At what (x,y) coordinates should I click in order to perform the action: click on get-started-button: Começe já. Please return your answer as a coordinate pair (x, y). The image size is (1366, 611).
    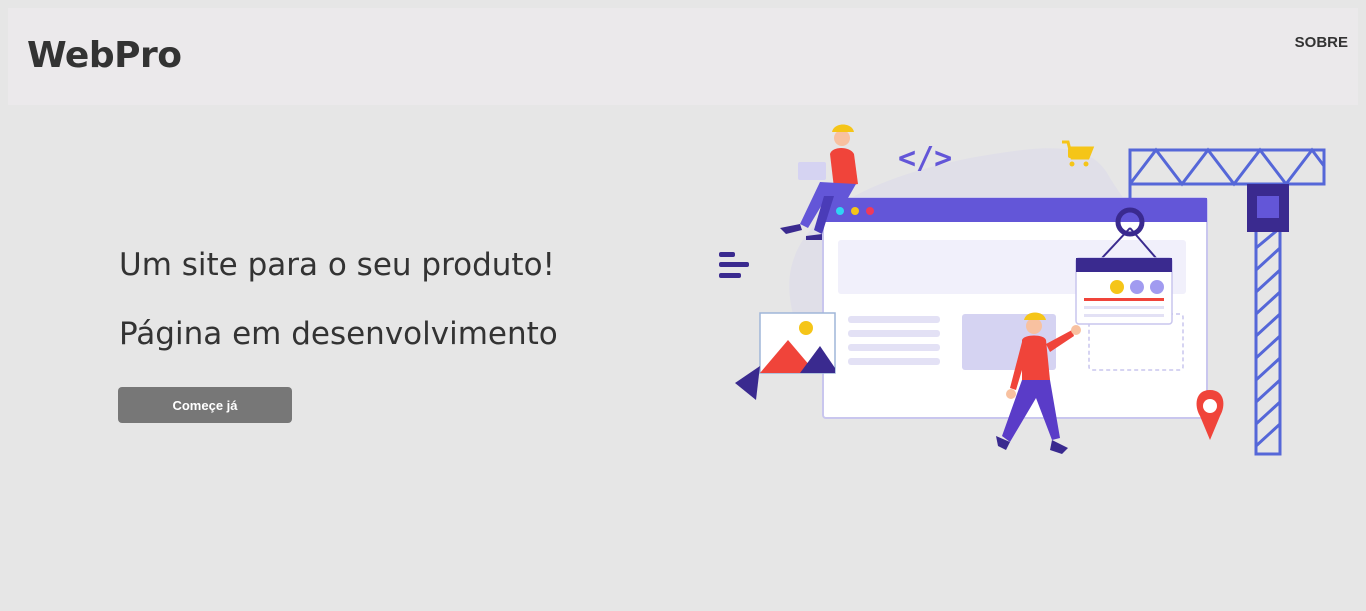
    Looking at the image, I should click on (205, 405).